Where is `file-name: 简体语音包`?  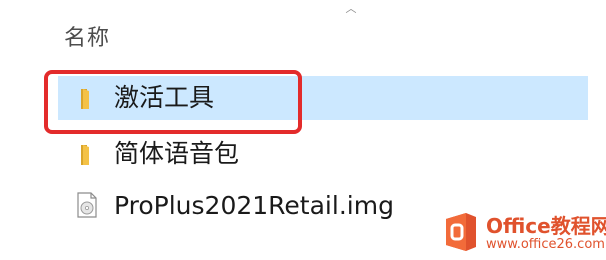
file-name: 简体语音包 is located at coordinates (177, 153).